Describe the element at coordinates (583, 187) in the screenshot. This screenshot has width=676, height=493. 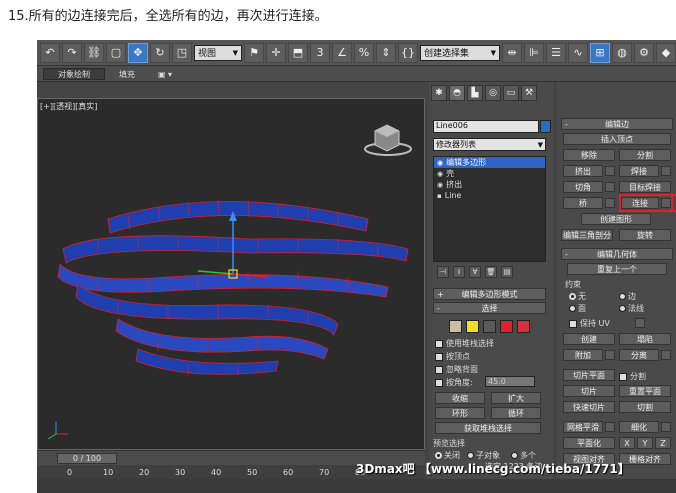
I see `chamfer-button: 切角` at that location.